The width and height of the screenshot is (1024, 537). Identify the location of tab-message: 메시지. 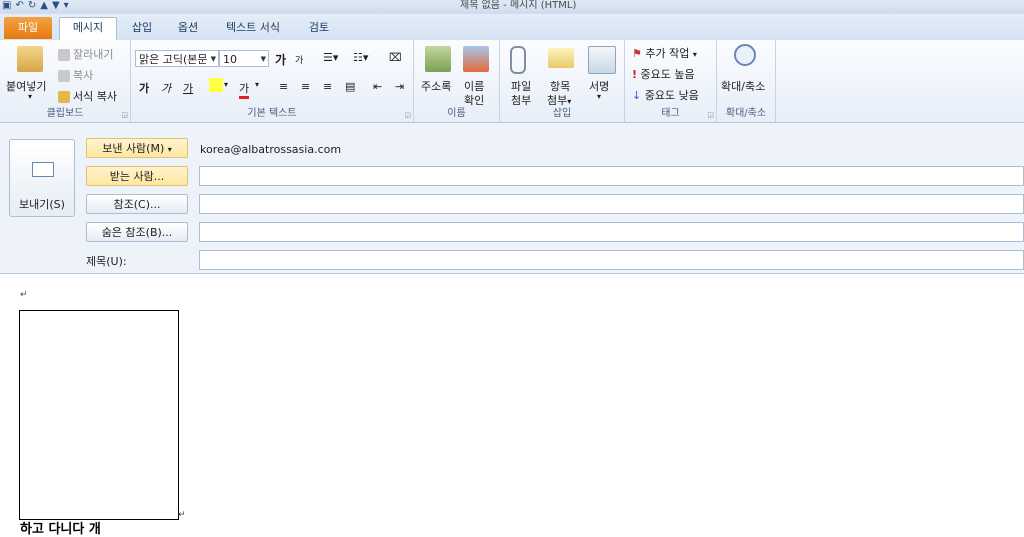
(88, 29).